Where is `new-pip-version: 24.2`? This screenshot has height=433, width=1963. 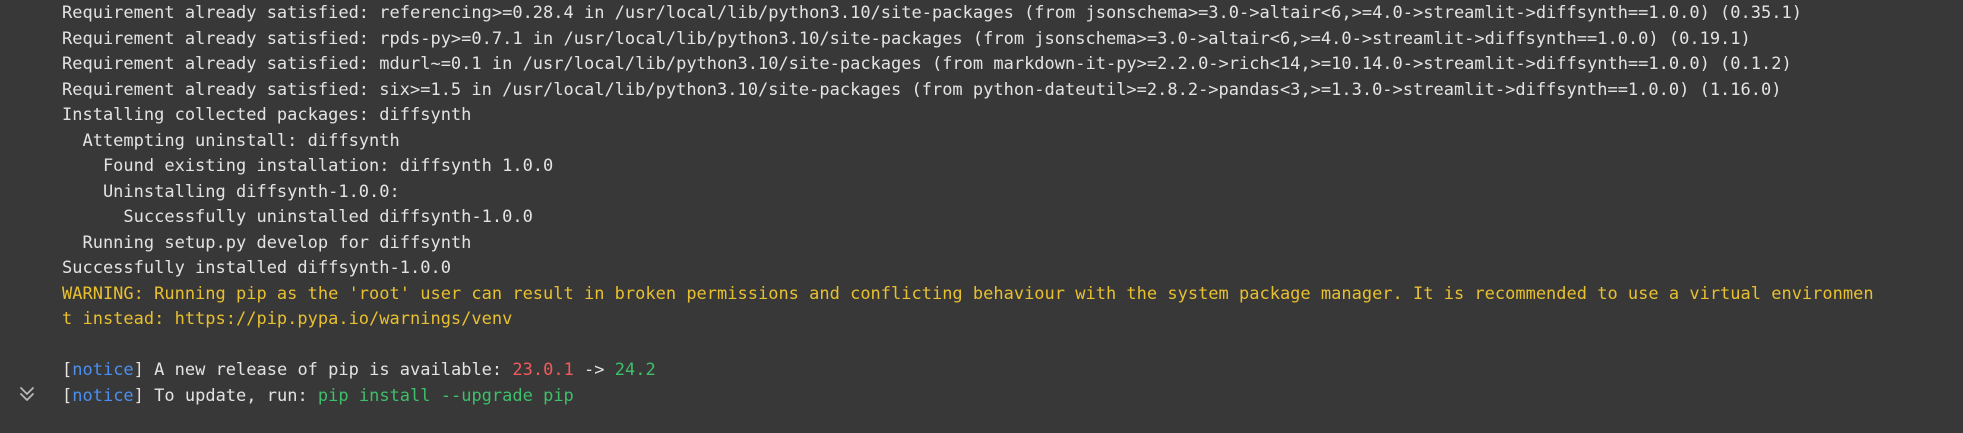 new-pip-version: 24.2 is located at coordinates (635, 370).